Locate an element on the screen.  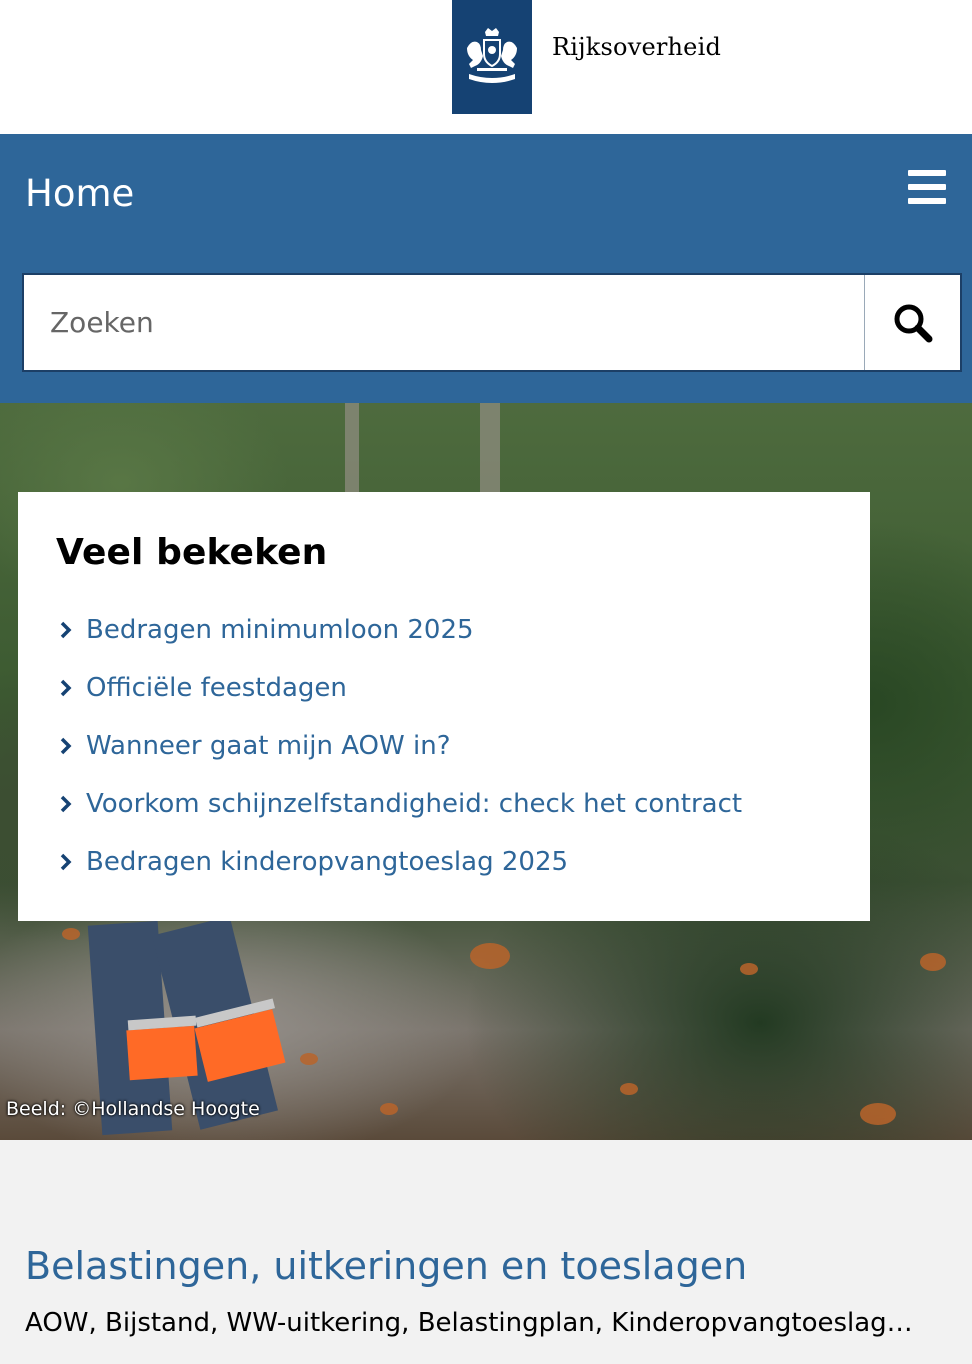
search-form is located at coordinates (492, 322).